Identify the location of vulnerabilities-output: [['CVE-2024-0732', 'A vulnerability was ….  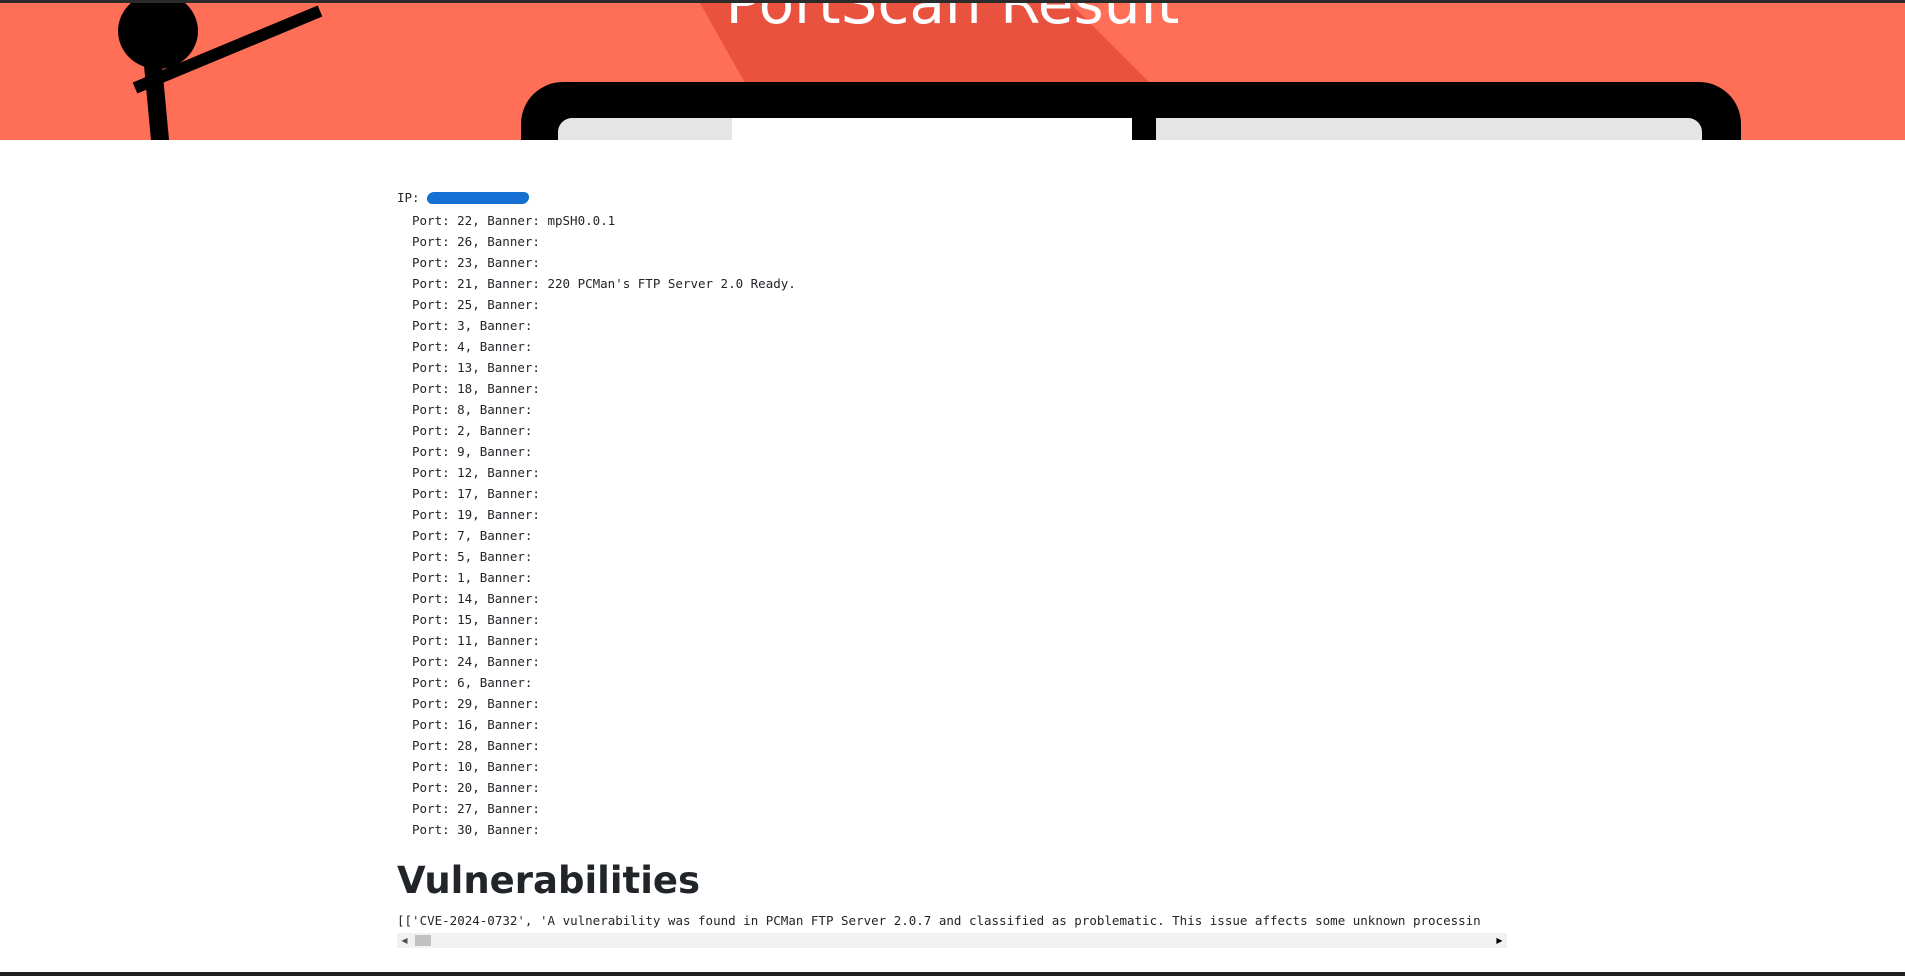
(952, 929).